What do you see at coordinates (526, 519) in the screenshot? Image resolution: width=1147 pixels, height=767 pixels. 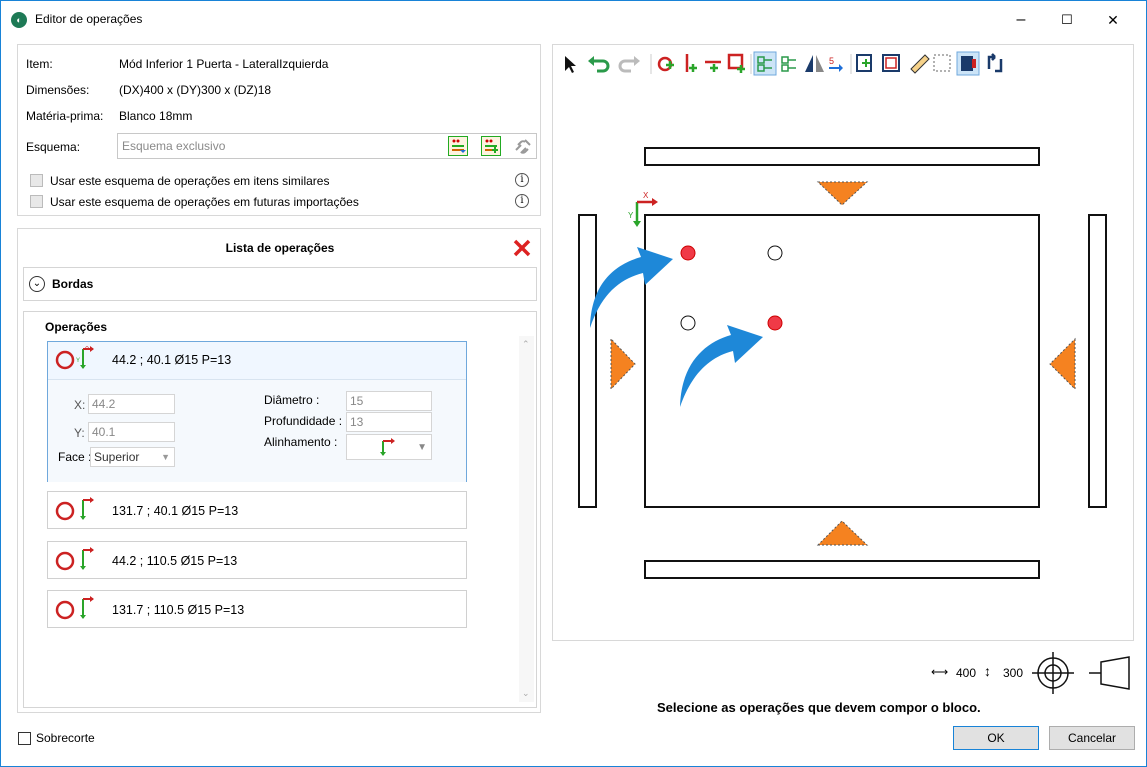 I see `scrollbar: ⌃ ⌄` at bounding box center [526, 519].